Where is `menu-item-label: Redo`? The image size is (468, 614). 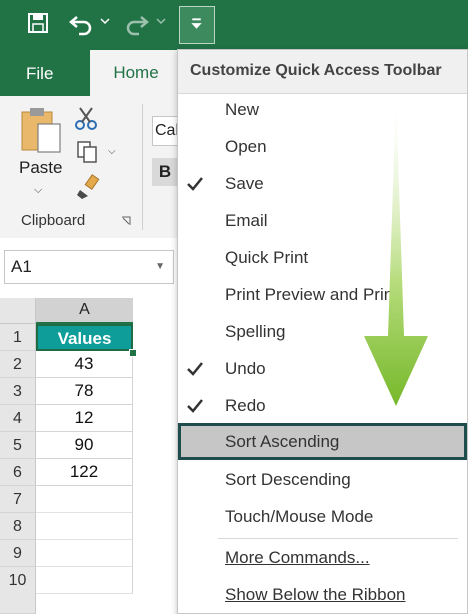
menu-item-label: Redo is located at coordinates (245, 405).